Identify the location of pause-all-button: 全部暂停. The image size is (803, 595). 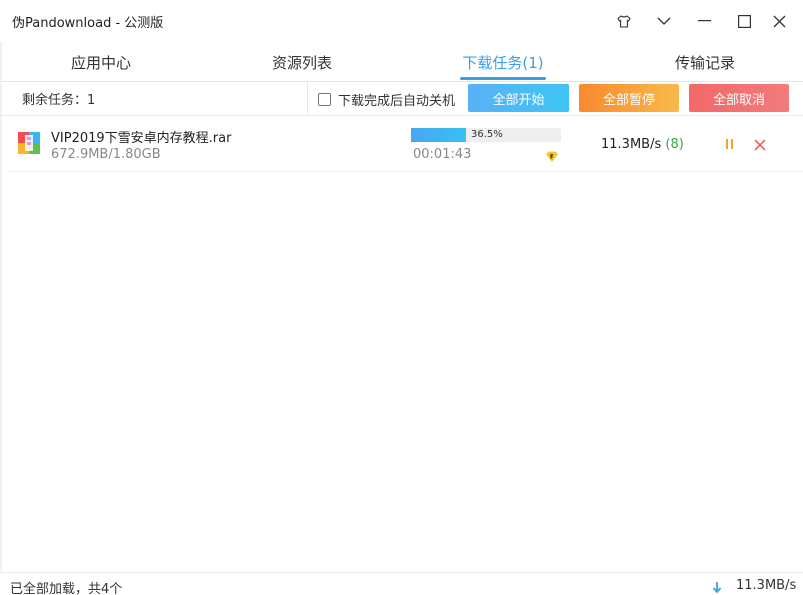
(629, 98).